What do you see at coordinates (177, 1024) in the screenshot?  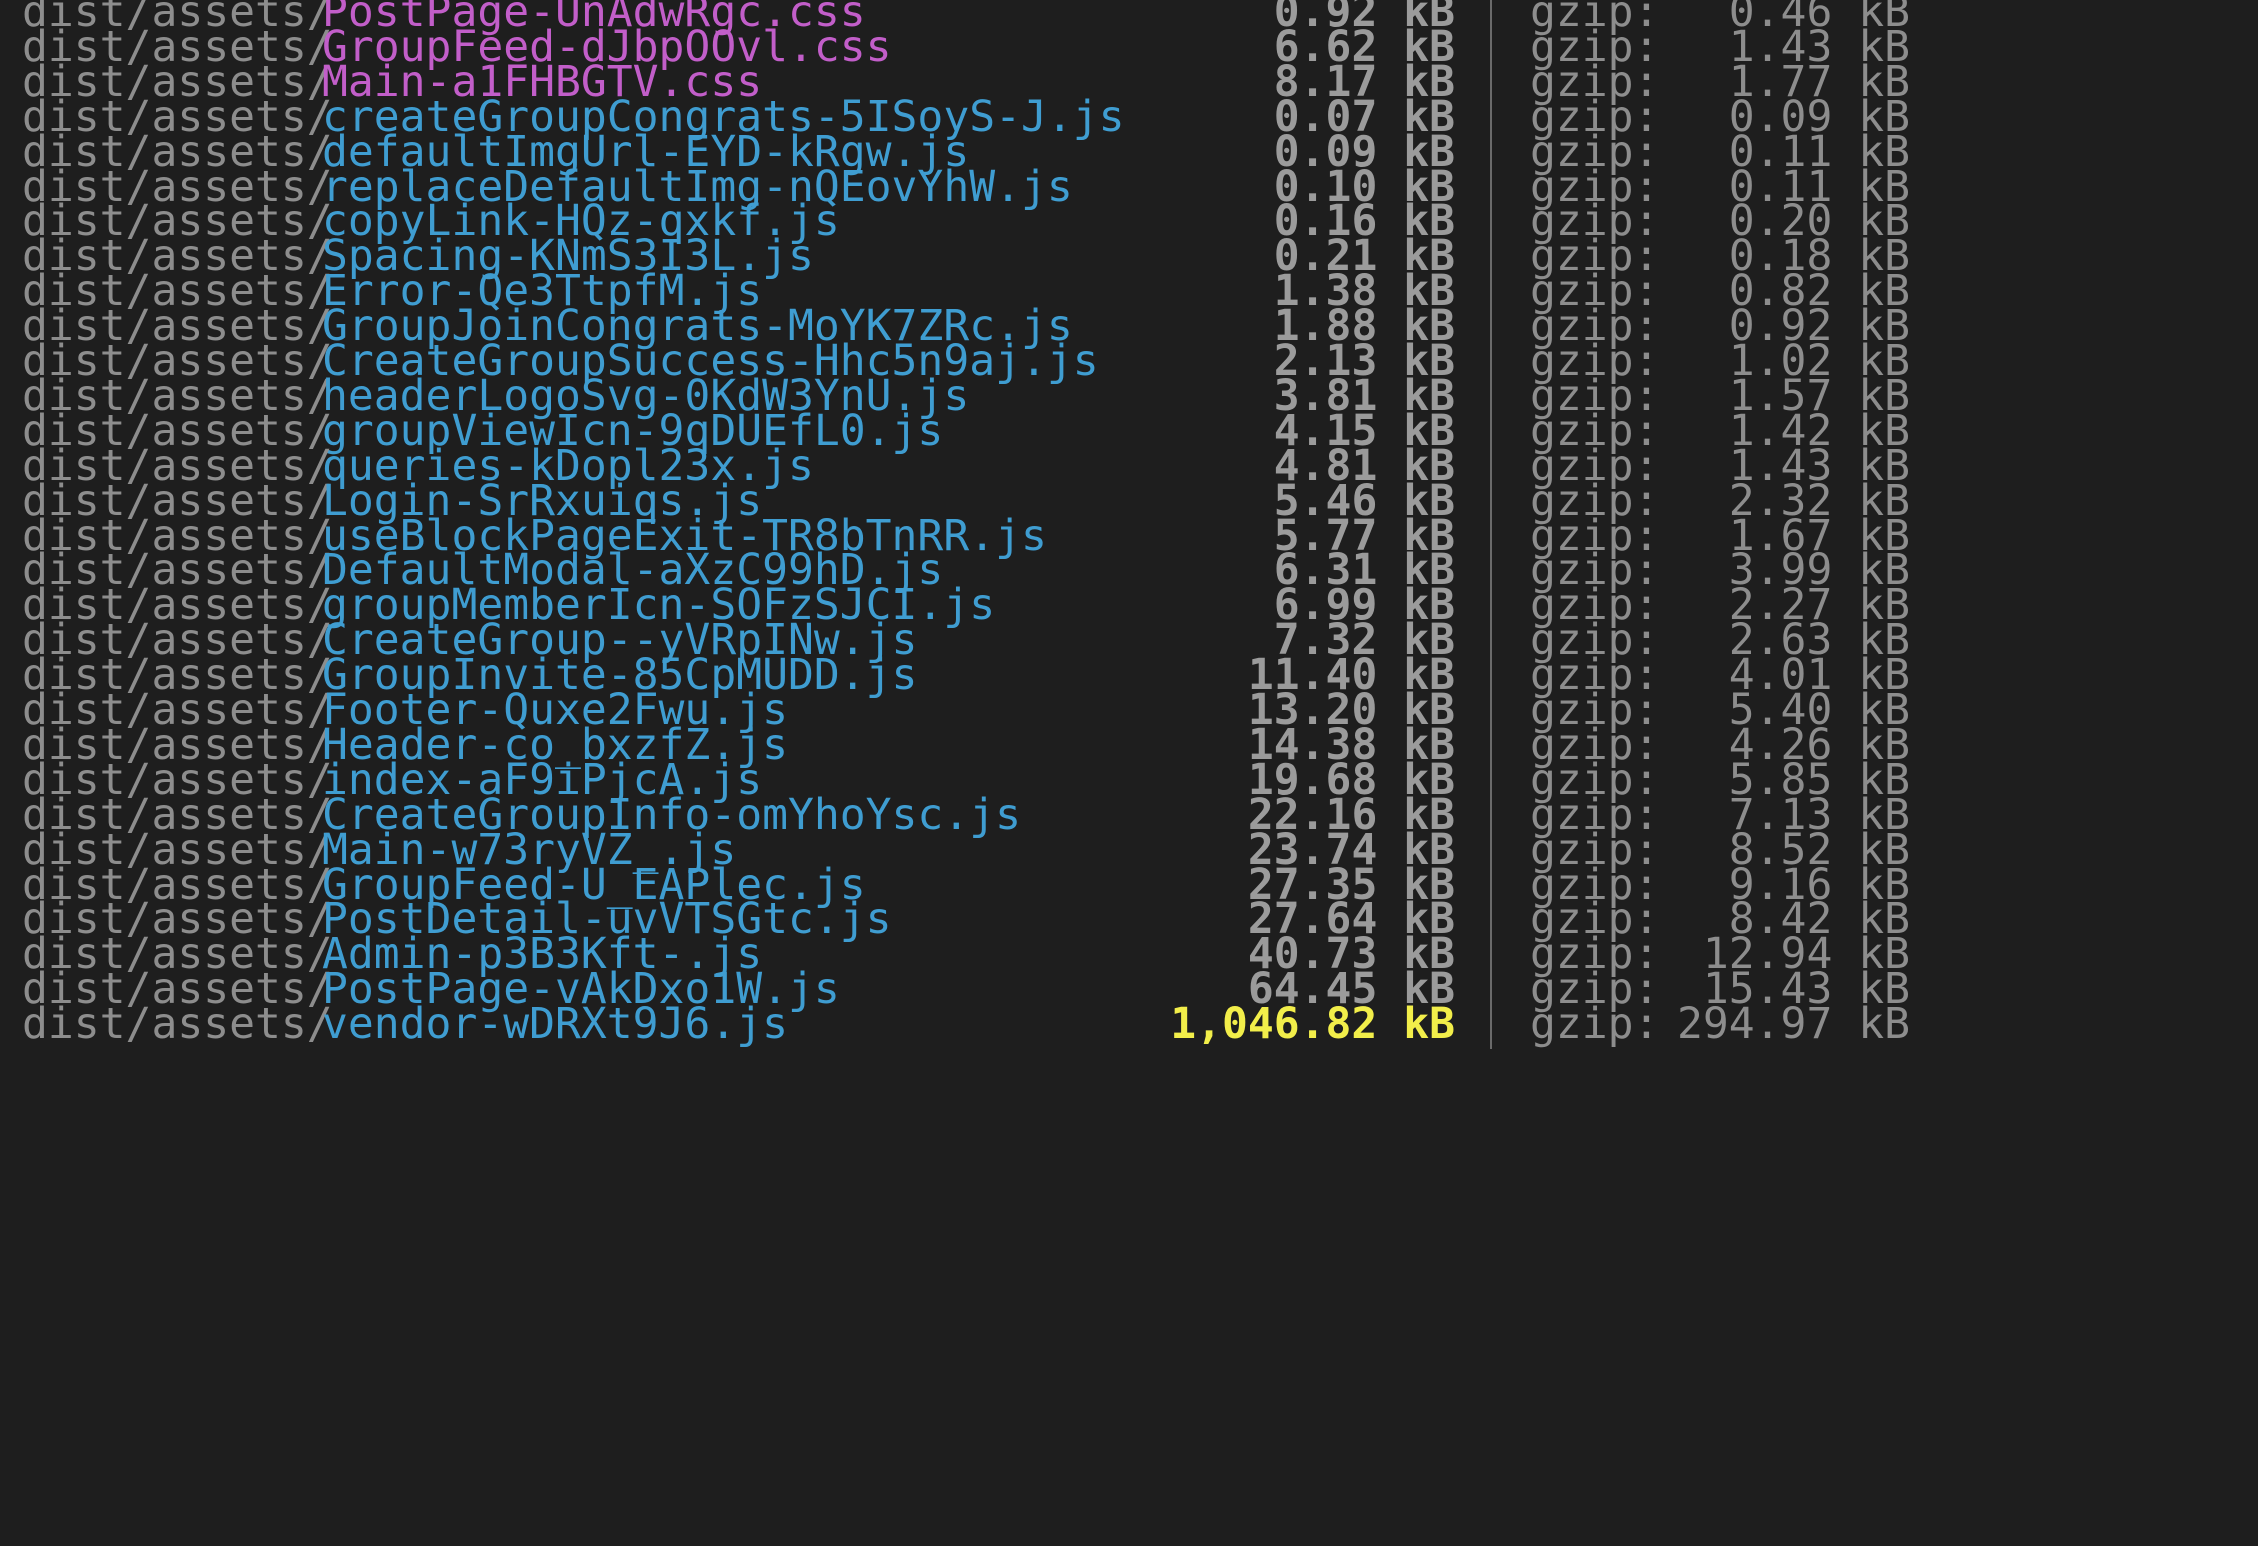 I see `path-prefix: dist/assets/` at bounding box center [177, 1024].